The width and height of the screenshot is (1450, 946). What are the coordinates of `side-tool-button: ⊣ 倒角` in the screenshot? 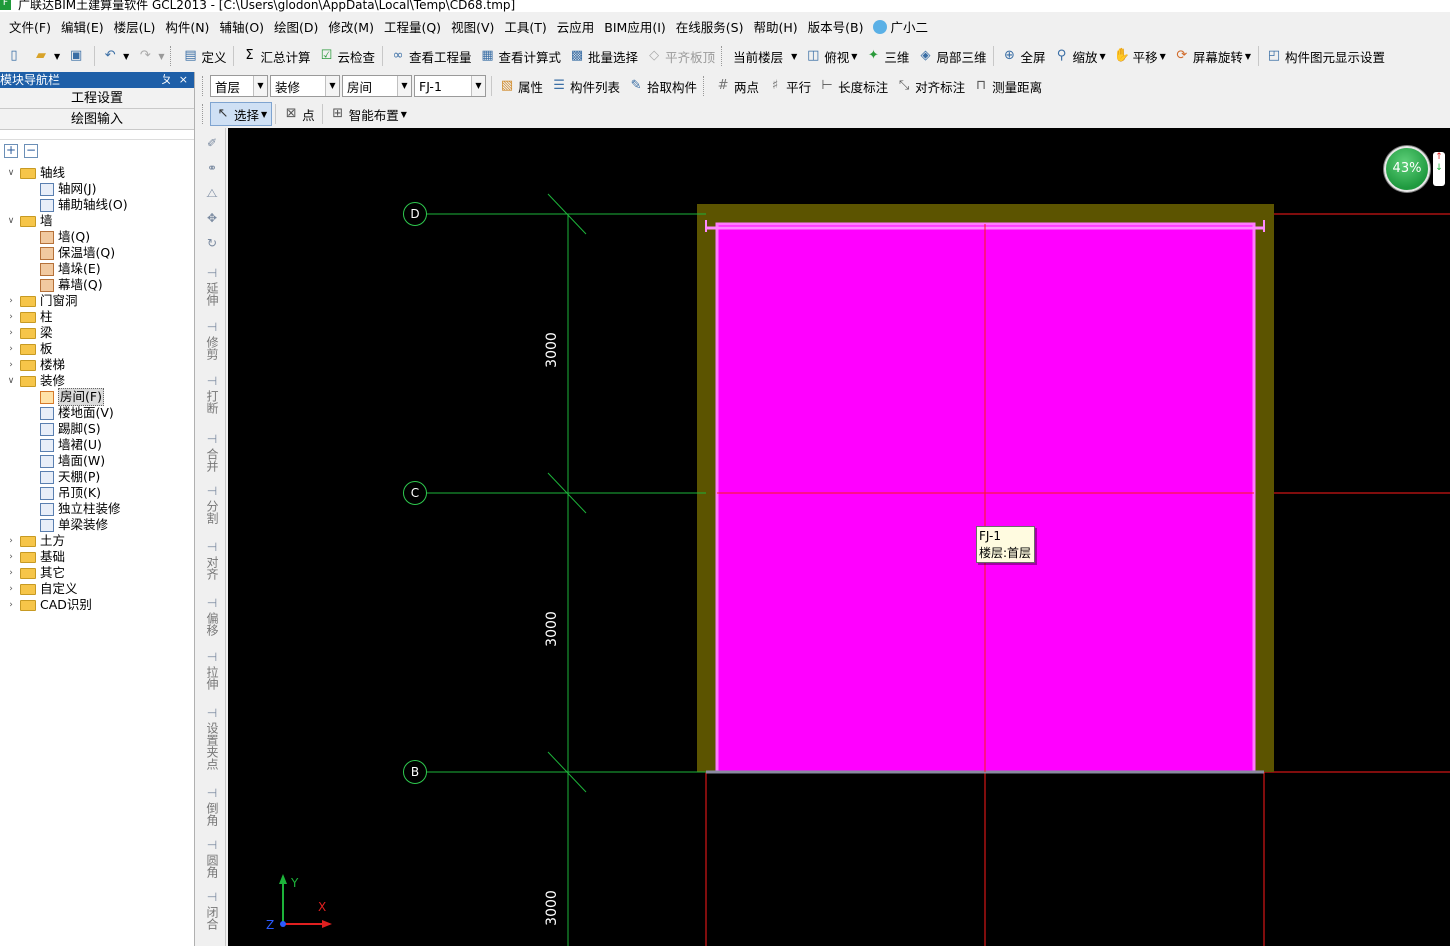 It's located at (212, 807).